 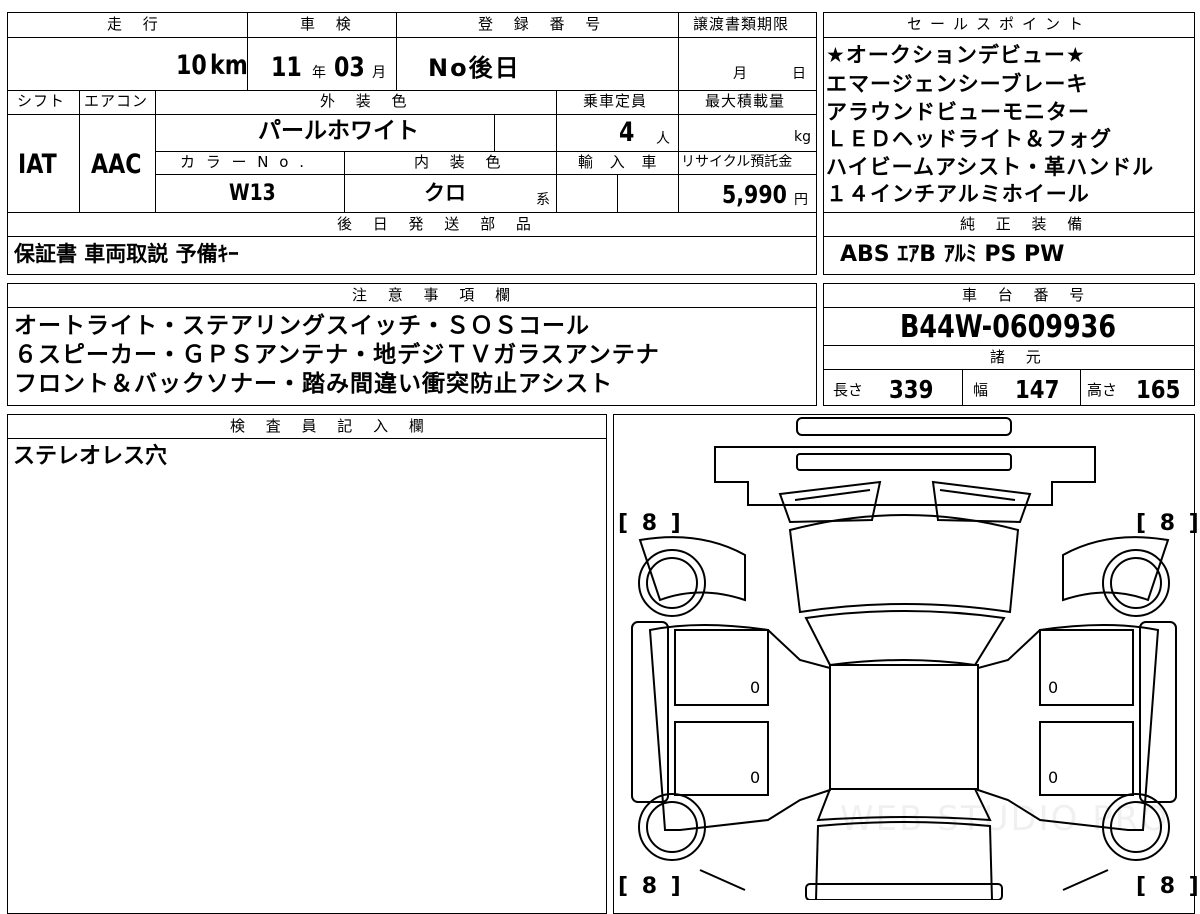 I want to click on tire-tread-rear-left: [ 8 ], so click(x=651, y=886).